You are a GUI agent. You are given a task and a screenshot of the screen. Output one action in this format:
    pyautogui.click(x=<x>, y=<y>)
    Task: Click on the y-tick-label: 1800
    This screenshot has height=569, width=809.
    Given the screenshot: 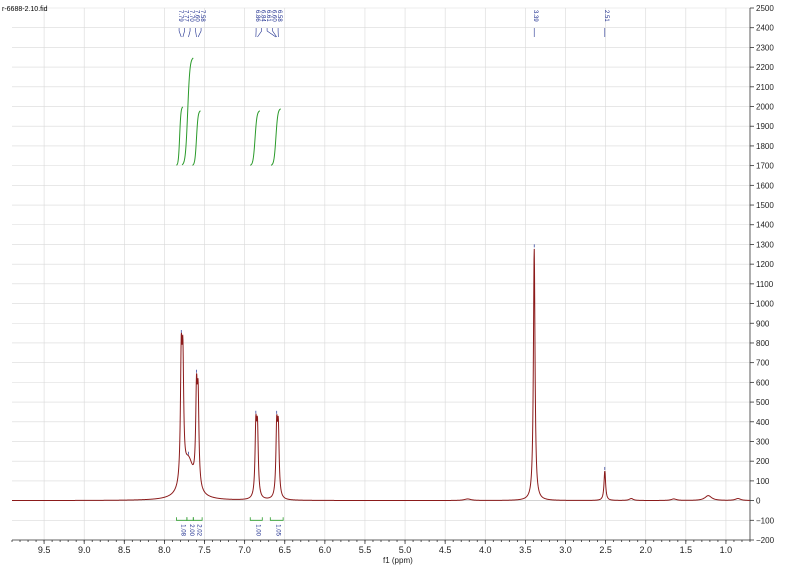 What is the action you would take?
    pyautogui.click(x=765, y=146)
    